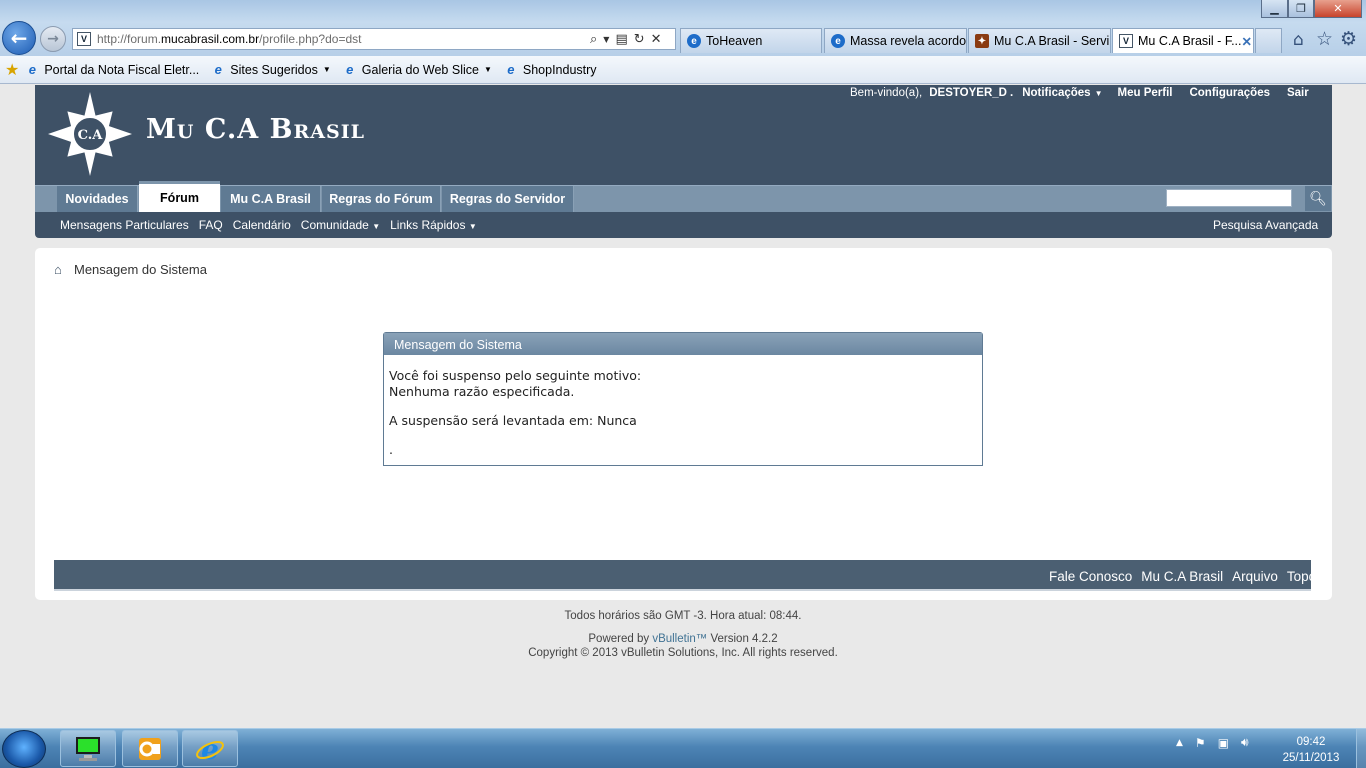  I want to click on tab-mu-forum: V Mu C.A Brasil - F... ✕, so click(1183, 40).